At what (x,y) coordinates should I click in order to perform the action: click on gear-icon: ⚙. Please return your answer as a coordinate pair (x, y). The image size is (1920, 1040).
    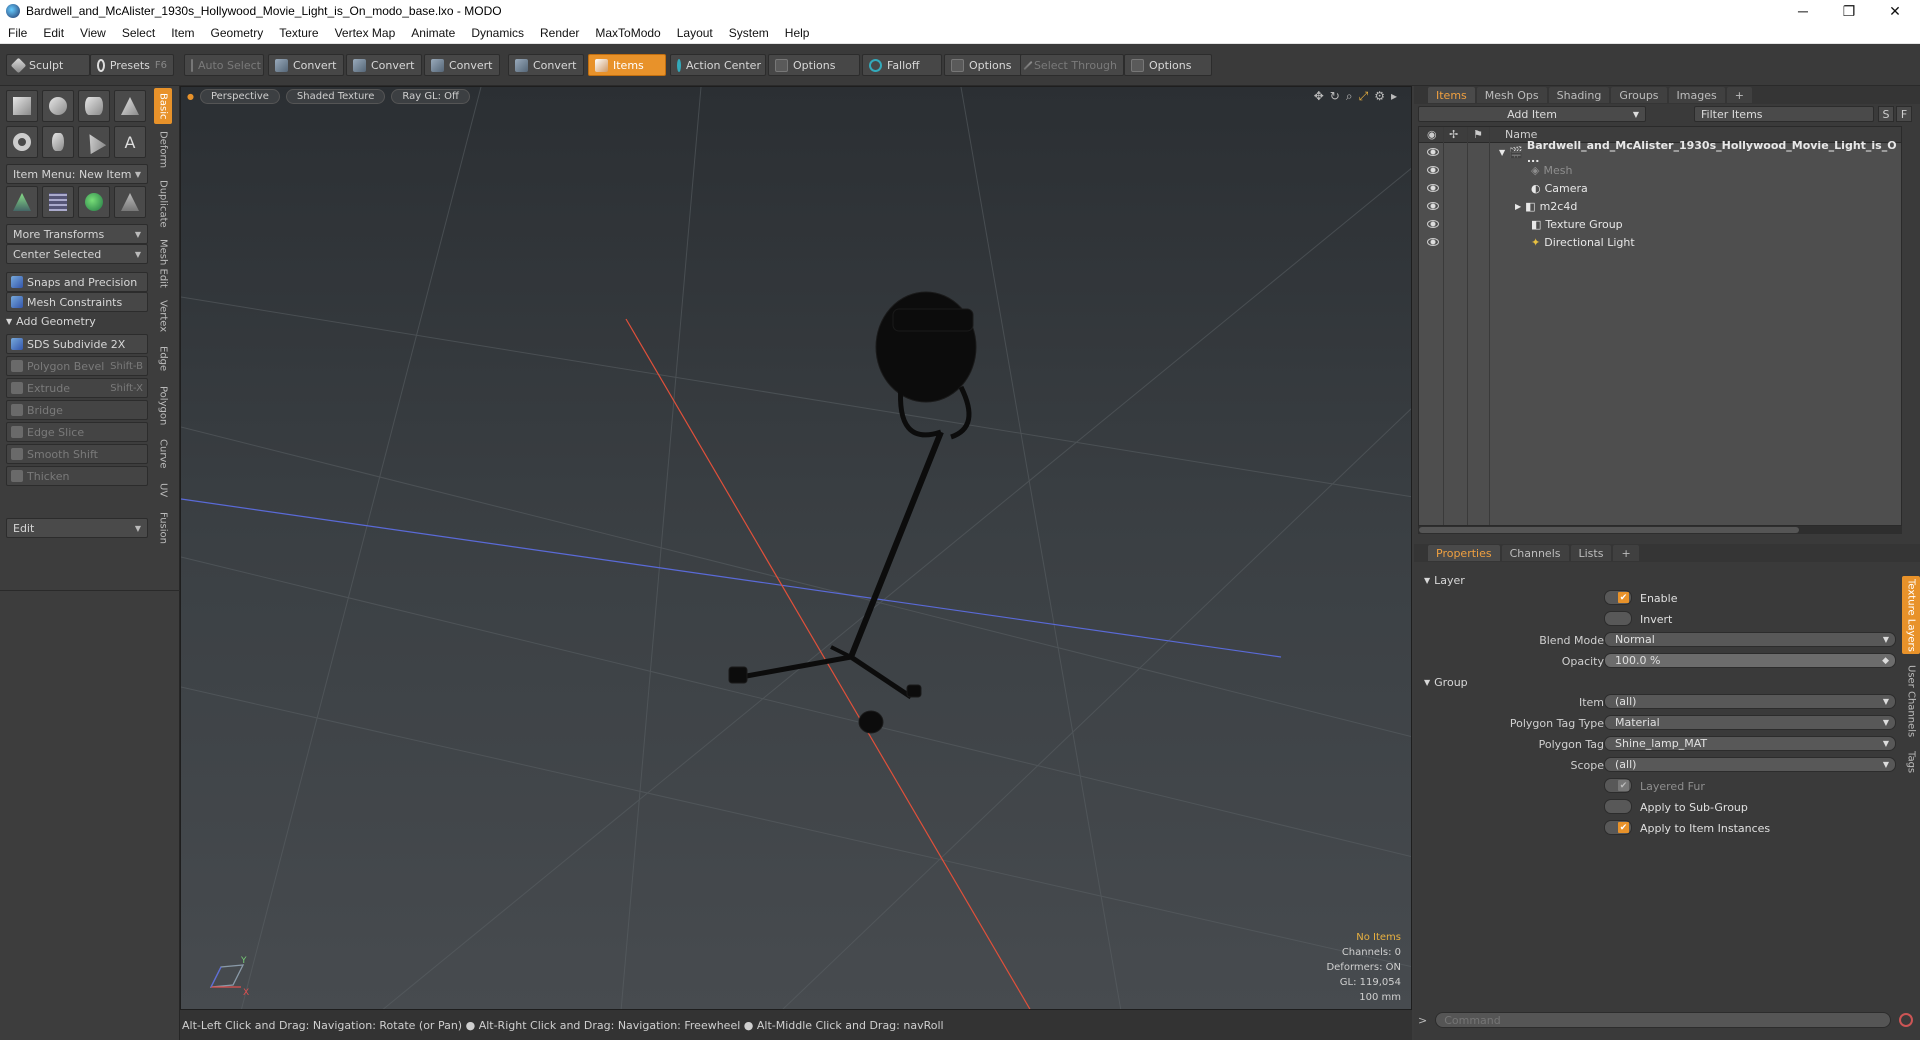
    Looking at the image, I should click on (1379, 96).